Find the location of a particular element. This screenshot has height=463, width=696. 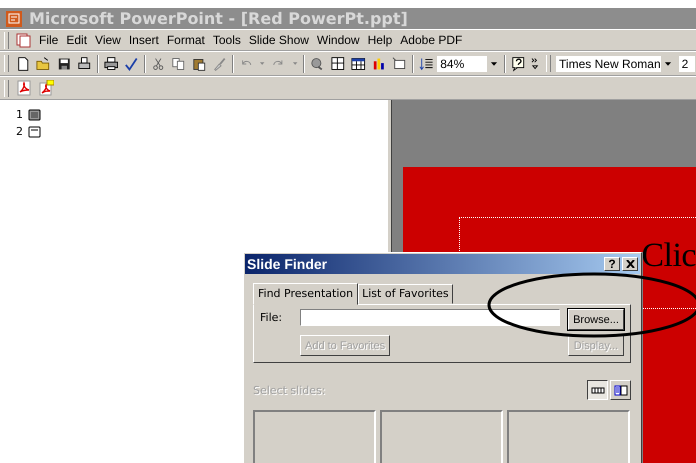

new-document-icon is located at coordinates (23, 64).